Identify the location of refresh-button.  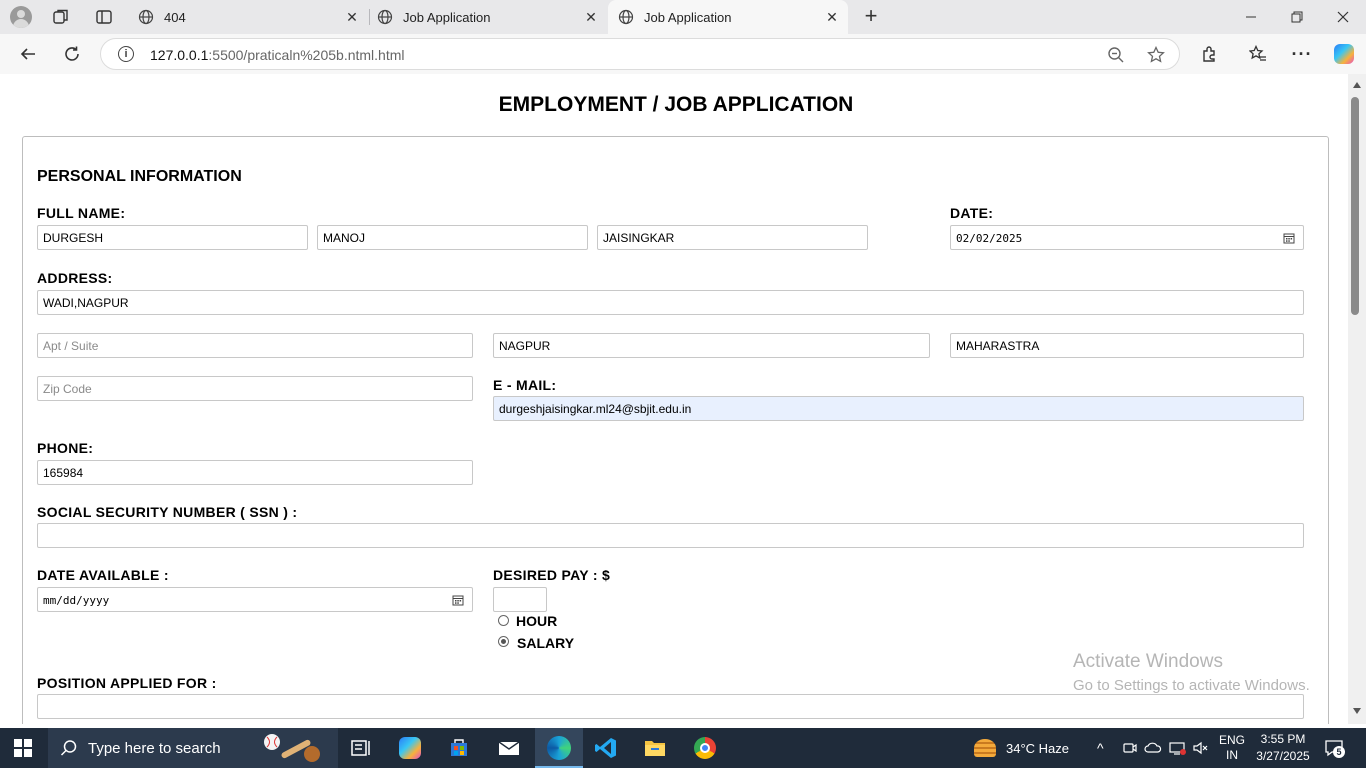
(72, 54).